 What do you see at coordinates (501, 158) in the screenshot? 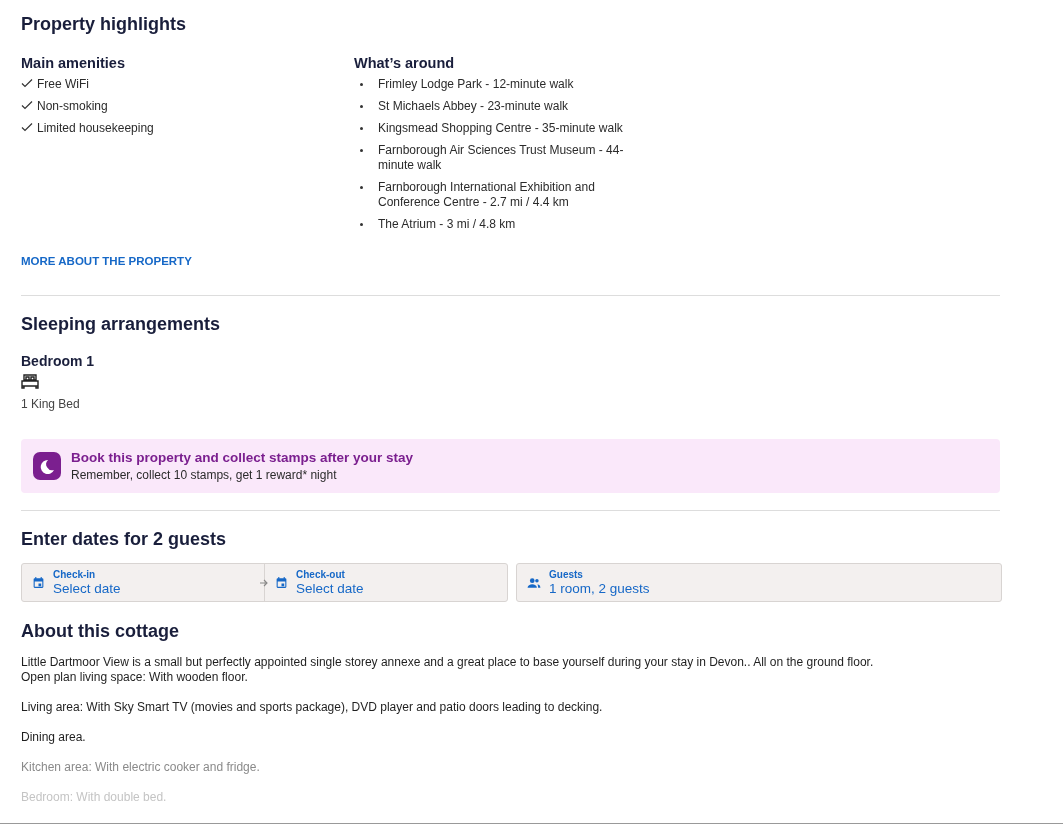
I see `place-text: Farnborough Air Sciences Trust Museum - 44-minute walk` at bounding box center [501, 158].